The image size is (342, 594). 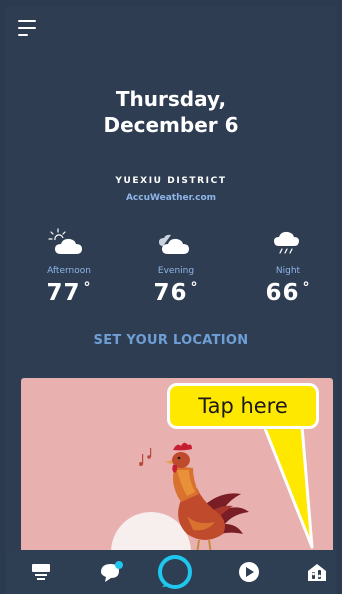 I want to click on weather-provider-link: AccuWeather.com, so click(x=171, y=198).